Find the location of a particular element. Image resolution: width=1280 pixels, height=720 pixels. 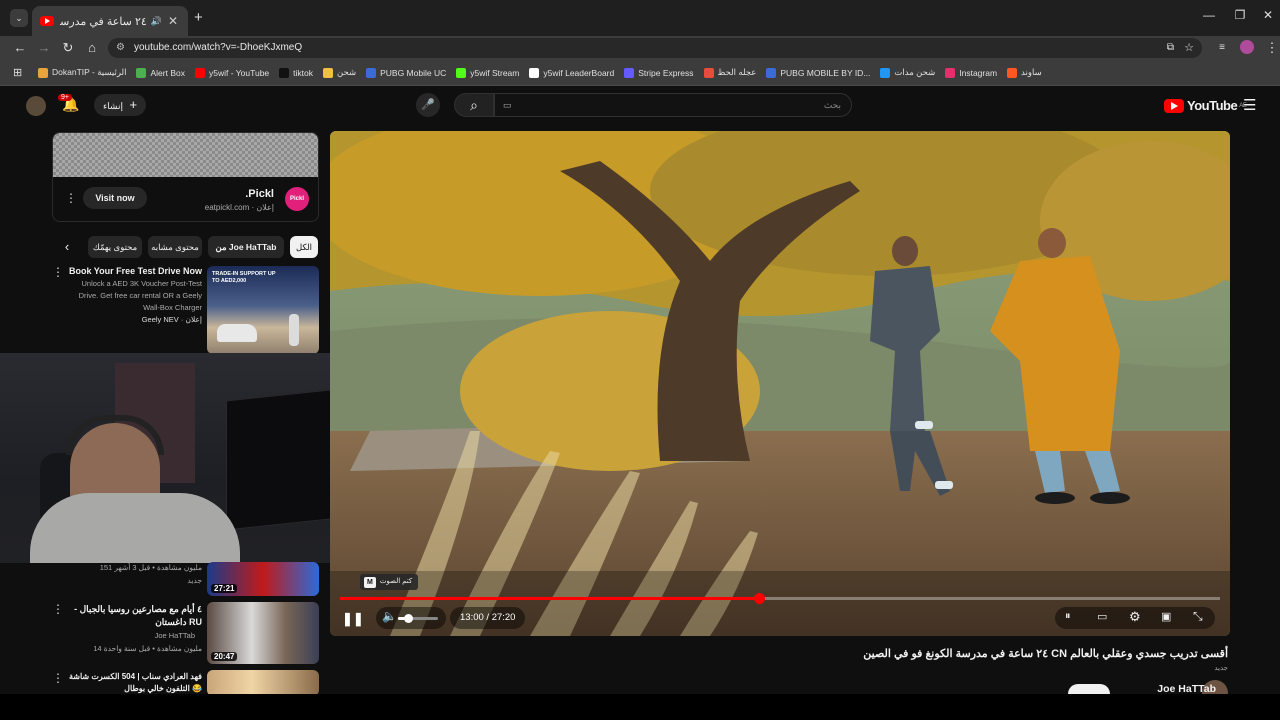

bookmark-item: y5wif - YouTube is located at coordinates (232, 72).